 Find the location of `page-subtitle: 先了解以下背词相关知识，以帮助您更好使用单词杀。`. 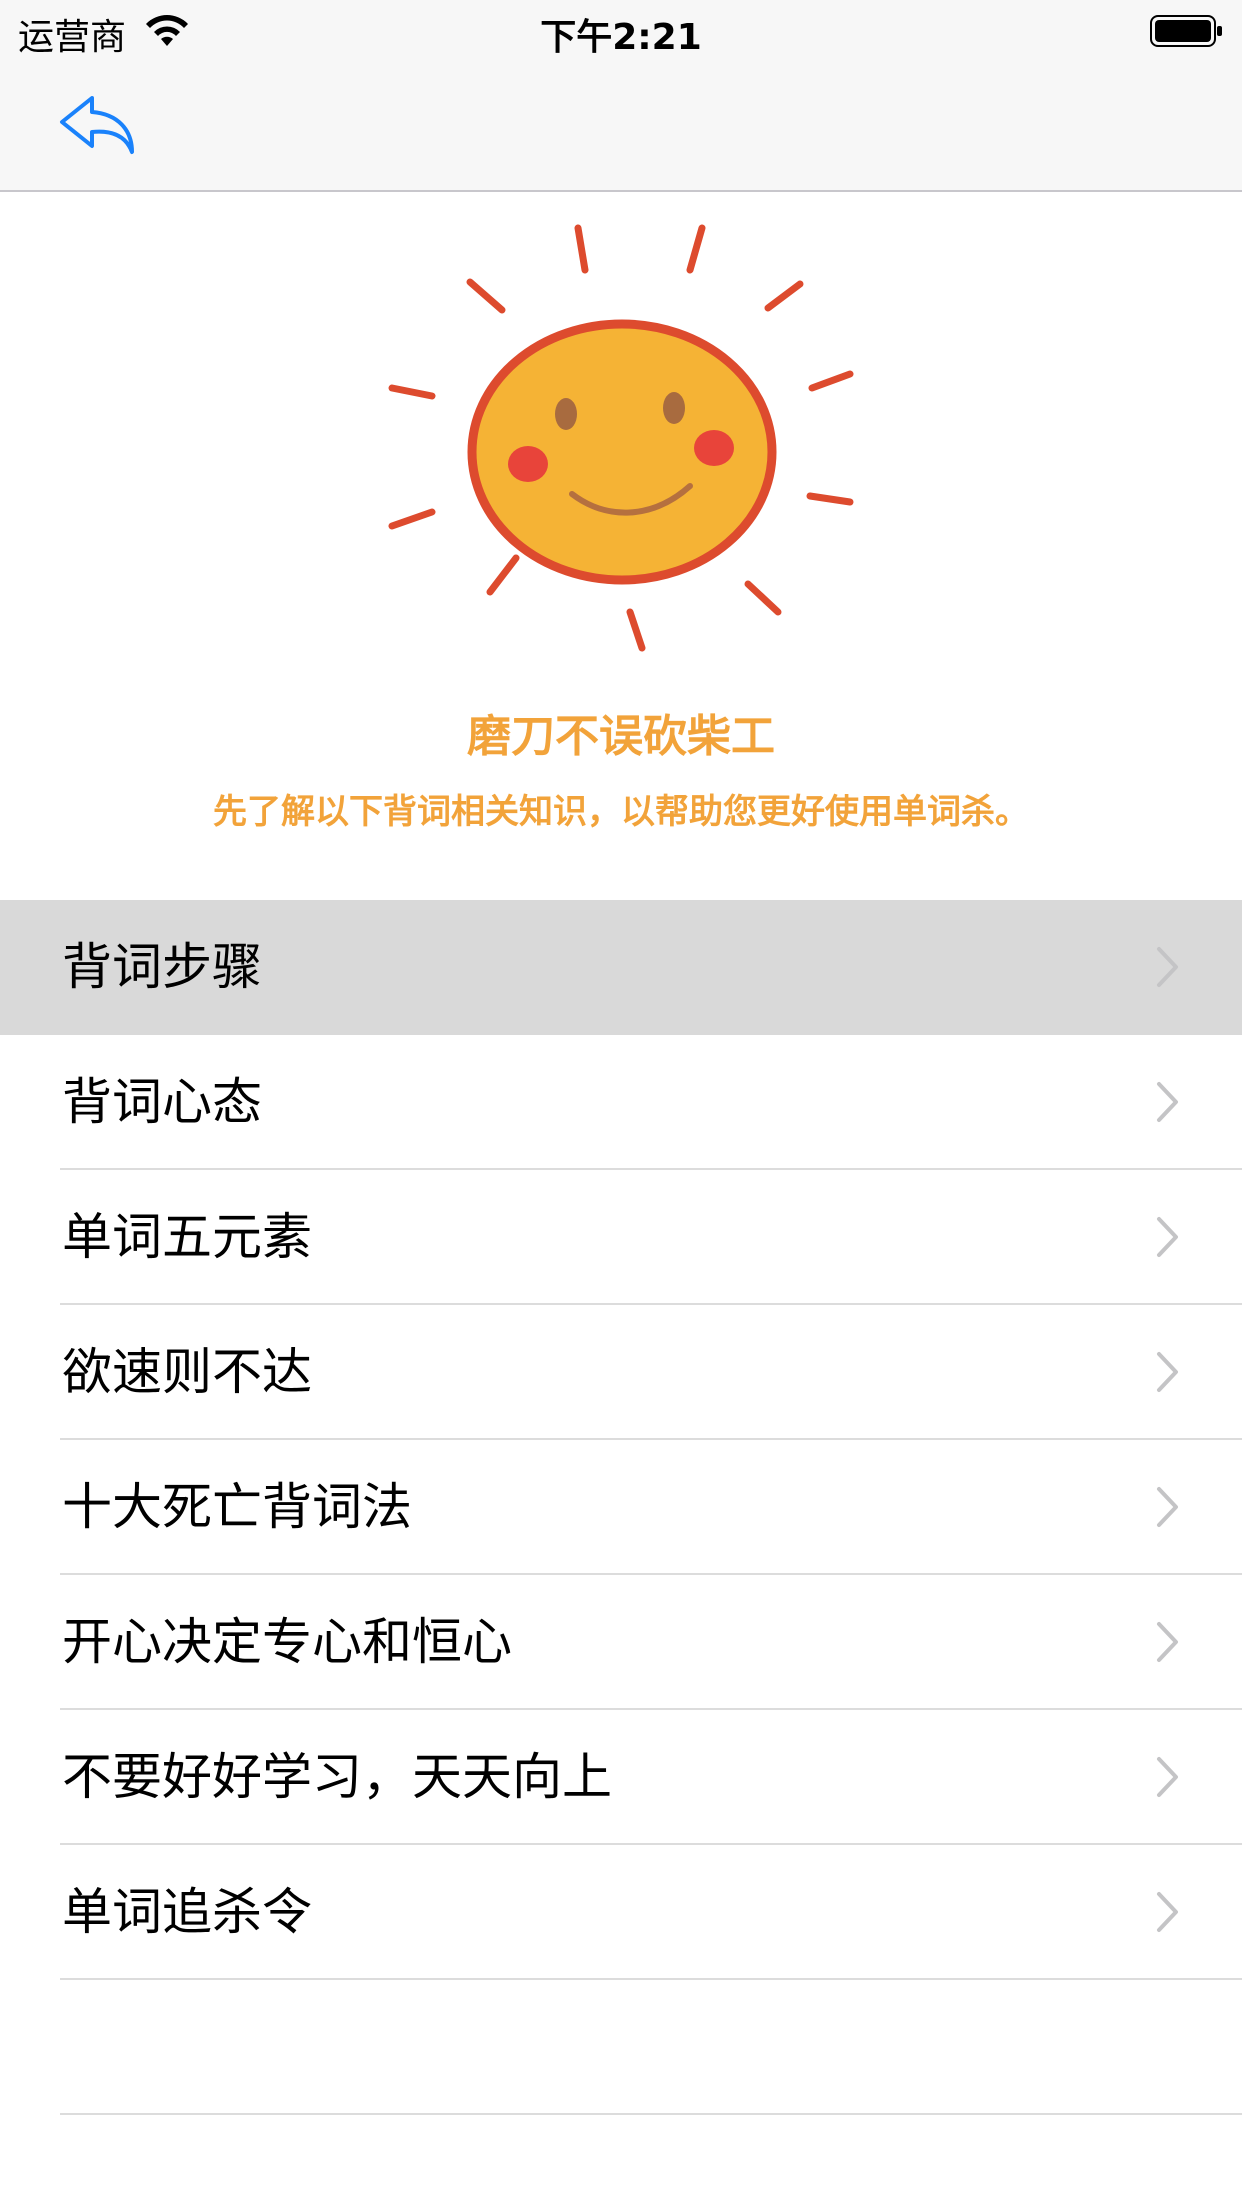

page-subtitle: 先了解以下背词相关知识，以帮助您更好使用单词杀。 is located at coordinates (621, 812).